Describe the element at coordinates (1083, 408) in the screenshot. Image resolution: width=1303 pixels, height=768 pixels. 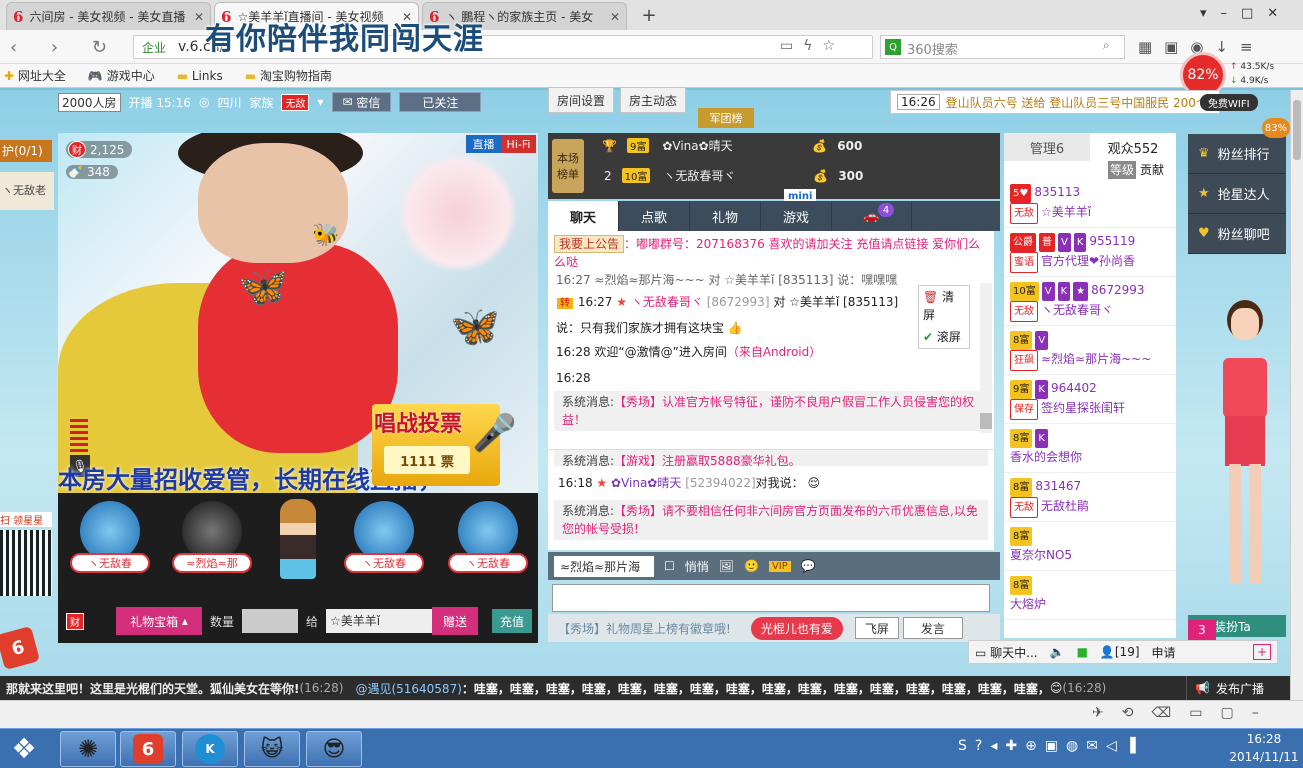
I see `user-name: 签约星探张闺轩` at that location.